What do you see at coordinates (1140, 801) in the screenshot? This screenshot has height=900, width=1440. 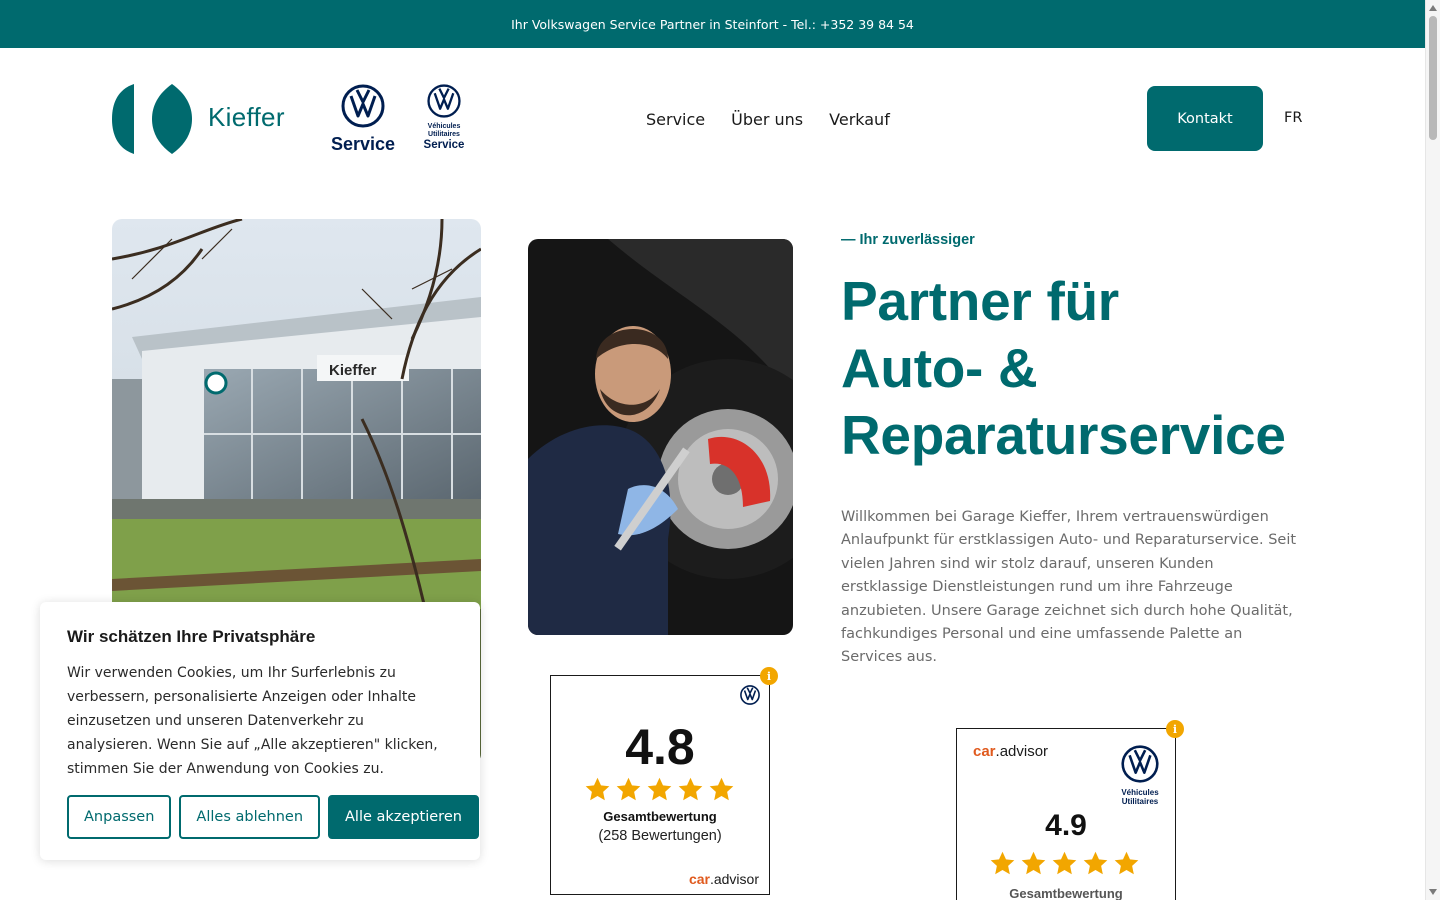 I see `vw-commercial-small-line2: Utilitaires` at bounding box center [1140, 801].